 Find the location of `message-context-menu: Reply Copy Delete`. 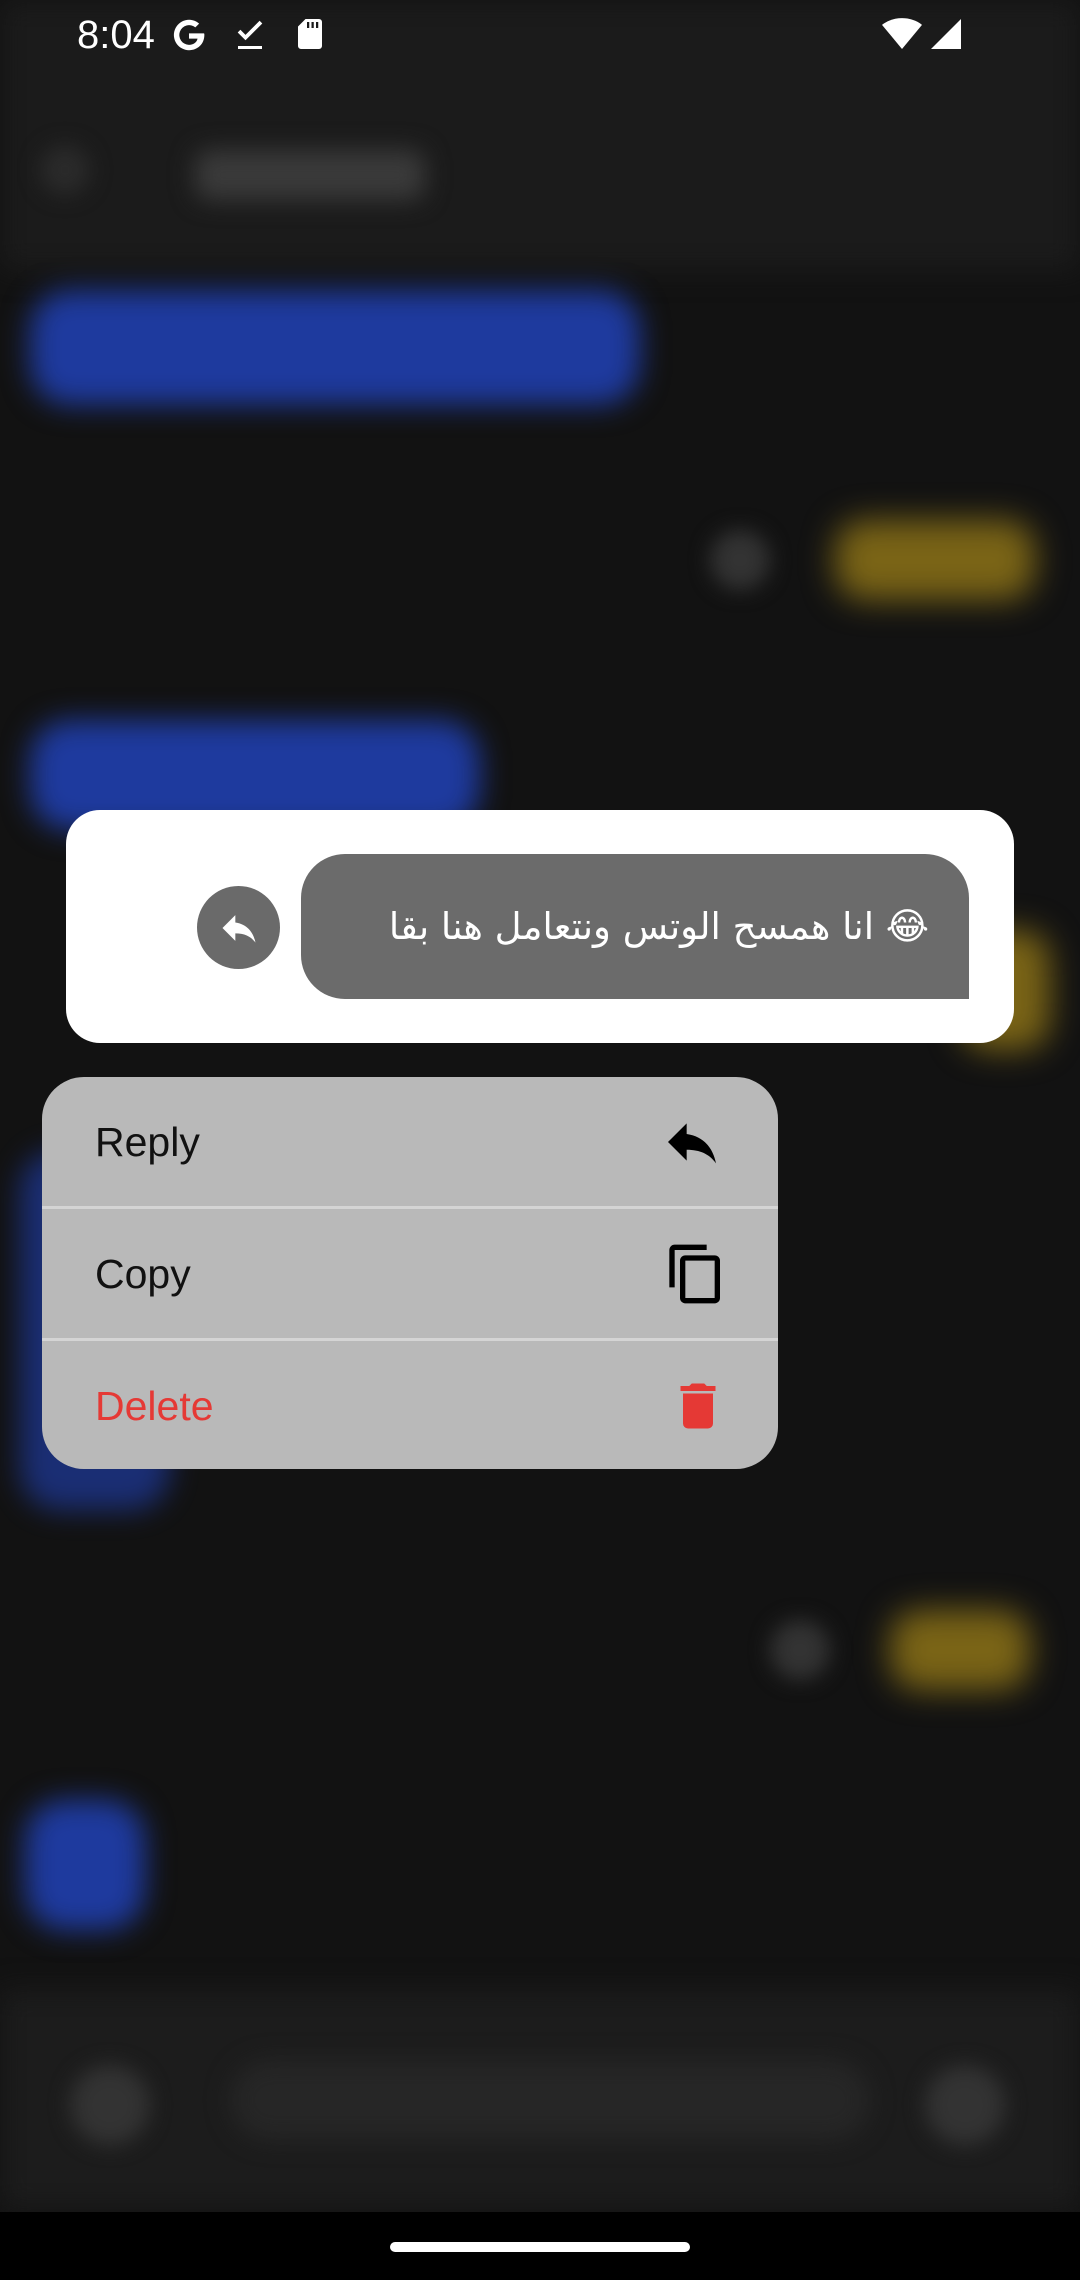

message-context-menu: Reply Copy Delete is located at coordinates (410, 1273).